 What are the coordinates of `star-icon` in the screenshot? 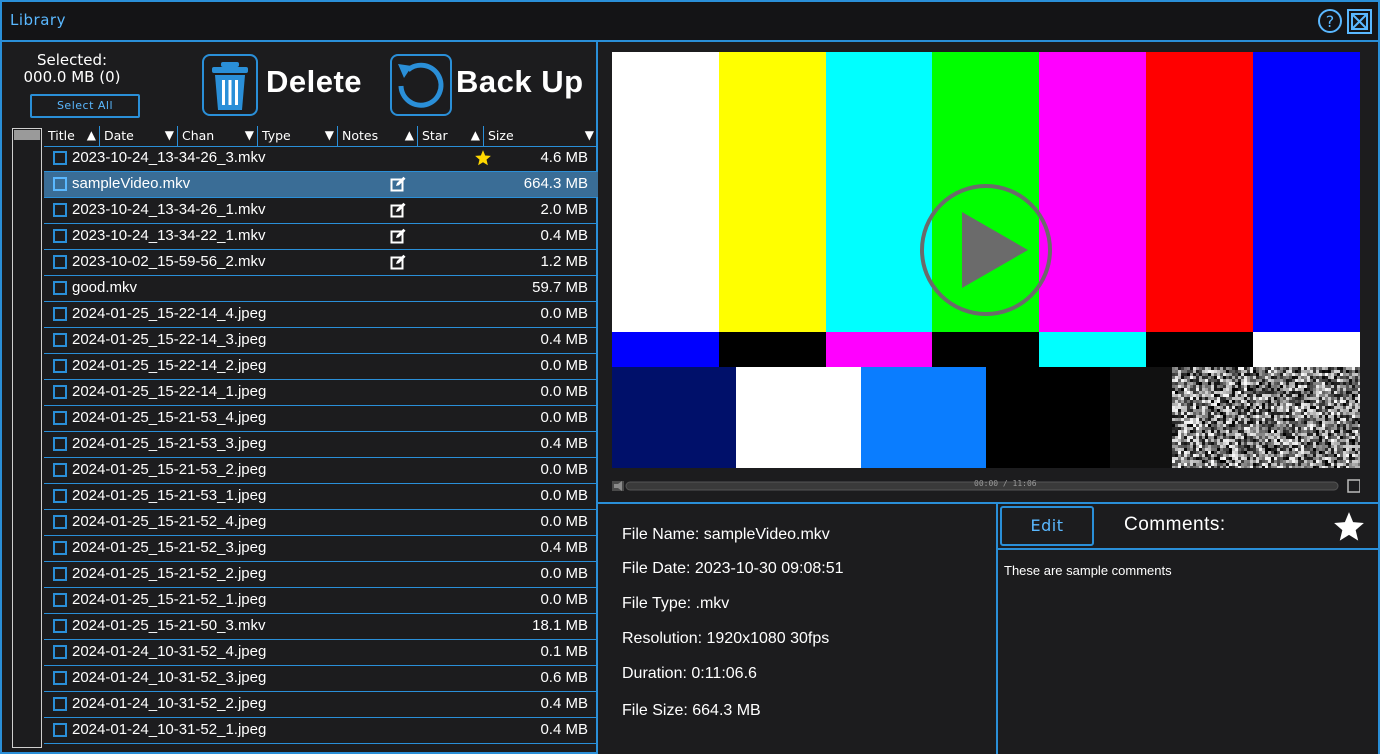 It's located at (1349, 527).